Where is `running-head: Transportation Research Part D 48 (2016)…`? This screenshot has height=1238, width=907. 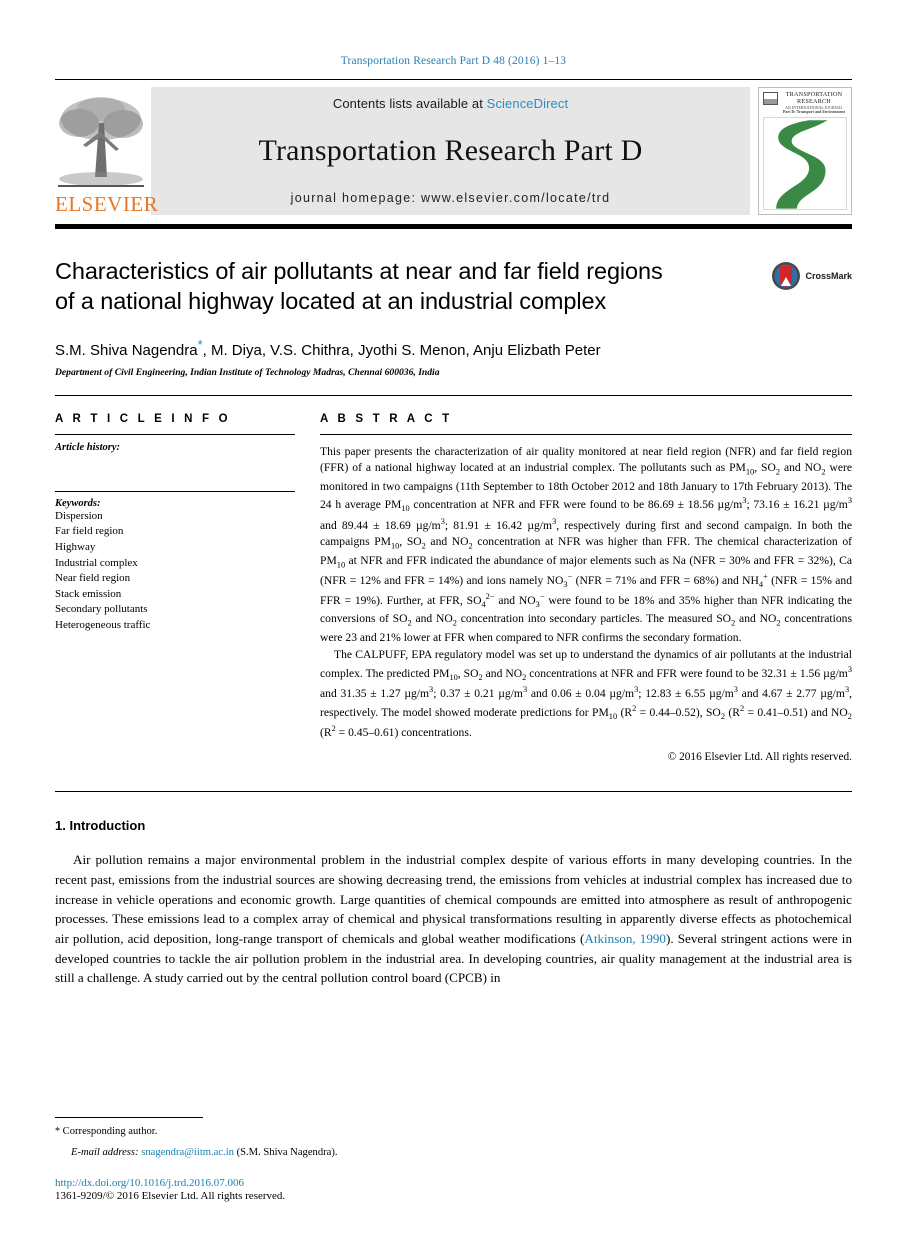
running-head: Transportation Research Part D 48 (2016)… is located at coordinates (453, 61).